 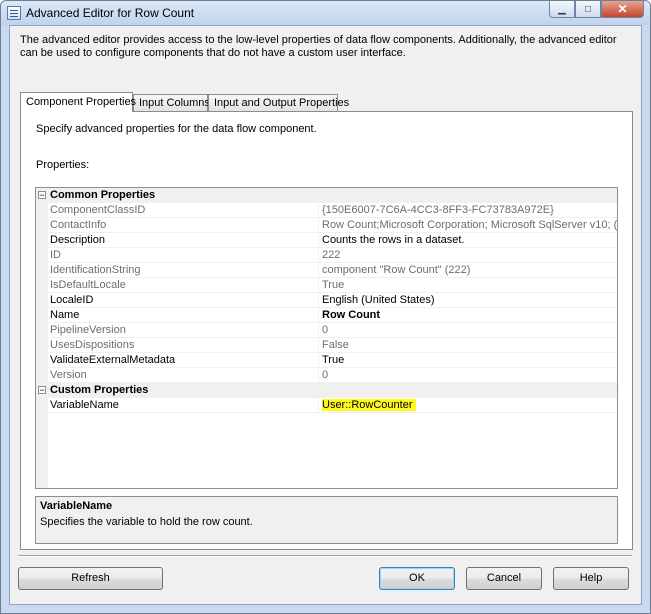 What do you see at coordinates (84, 405) in the screenshot?
I see `property-name: VariableName` at bounding box center [84, 405].